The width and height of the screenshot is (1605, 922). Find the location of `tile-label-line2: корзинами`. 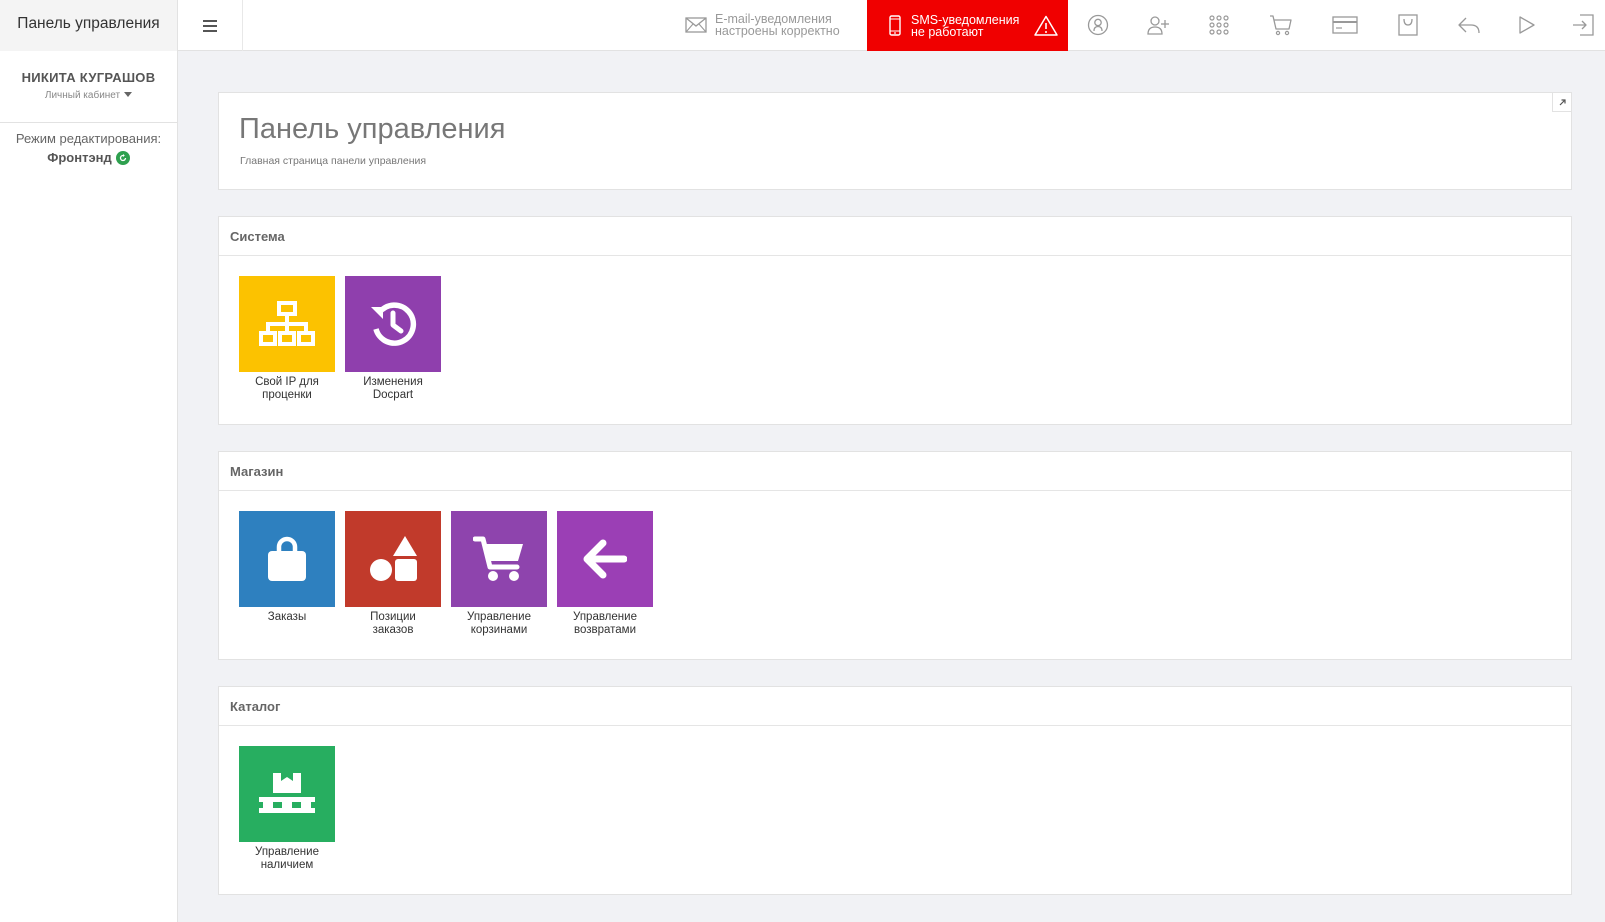

tile-label-line2: корзинами is located at coordinates (499, 630).